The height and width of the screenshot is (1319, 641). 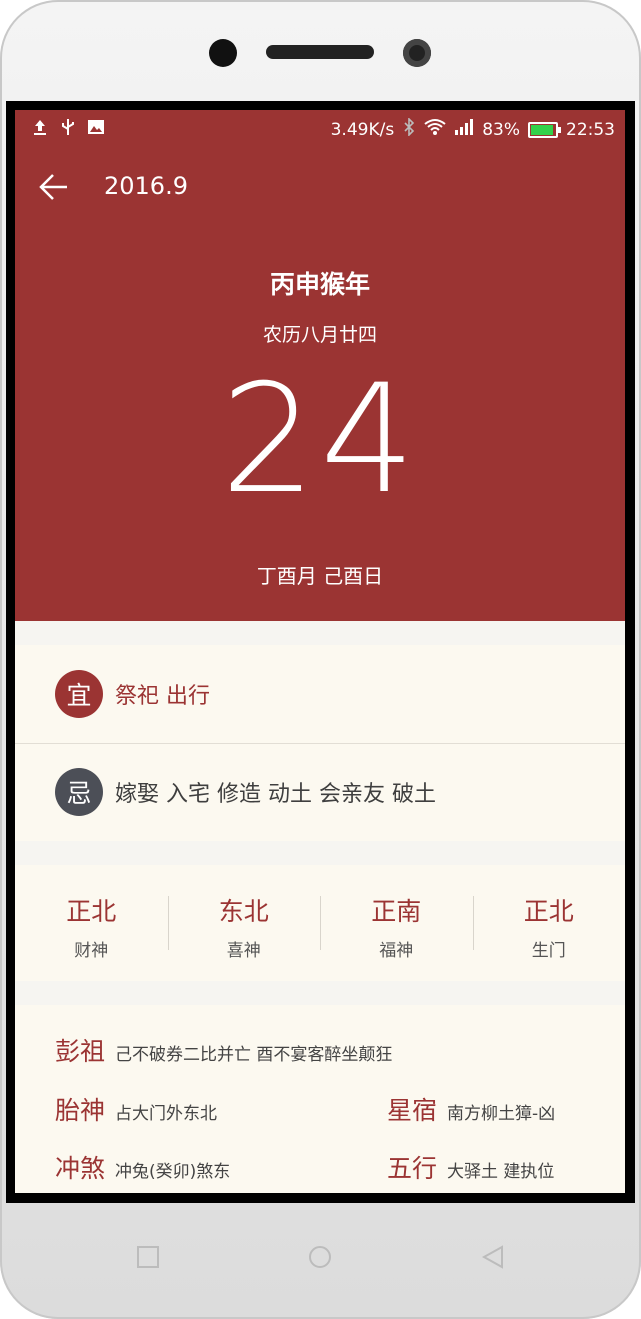 I want to click on status-bar: 3.49K/s 83% 22:53, so click(x=320, y=128).